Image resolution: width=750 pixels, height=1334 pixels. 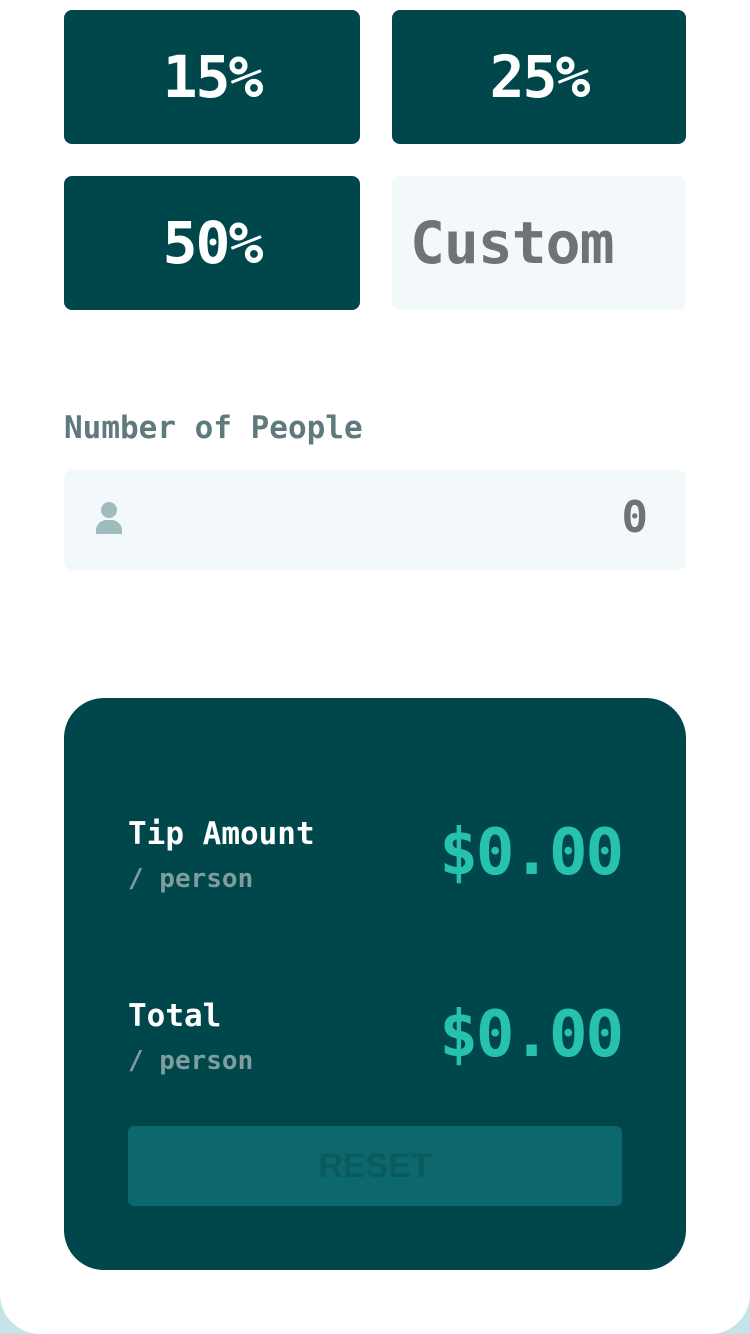 I want to click on custom-tip-placeholder: Custom, so click(x=512, y=243).